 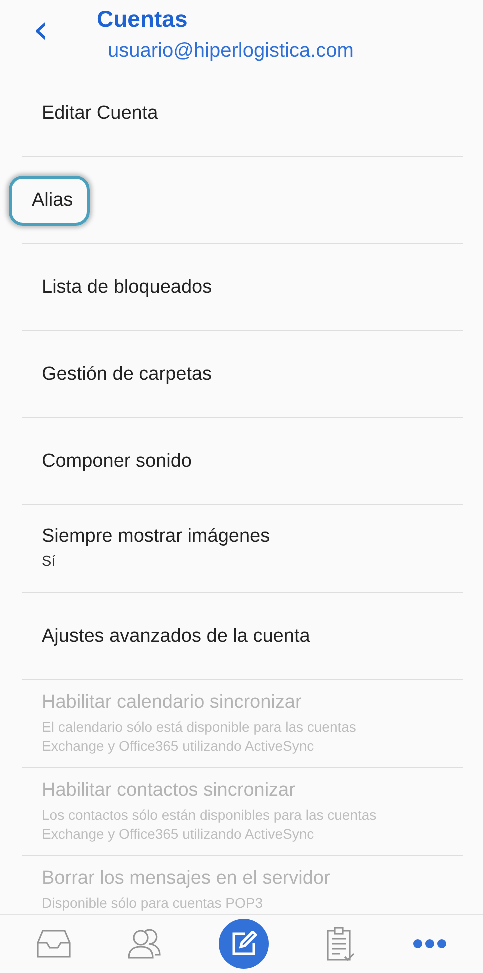 What do you see at coordinates (143, 19) in the screenshot?
I see `screen-title: Cuentas` at bounding box center [143, 19].